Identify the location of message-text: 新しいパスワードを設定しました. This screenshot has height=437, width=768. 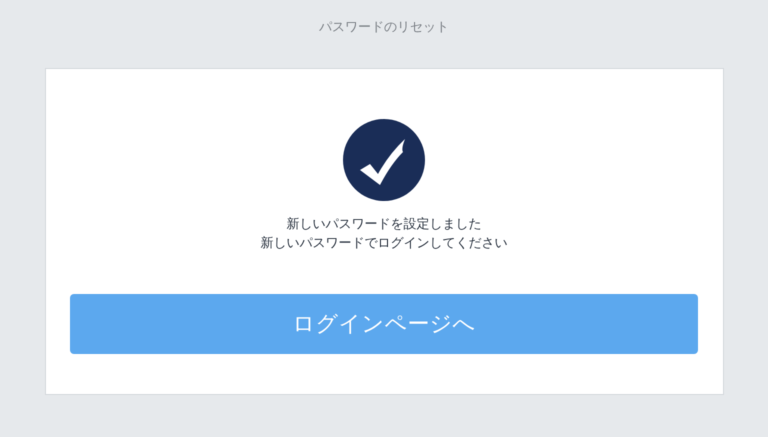
(384, 225).